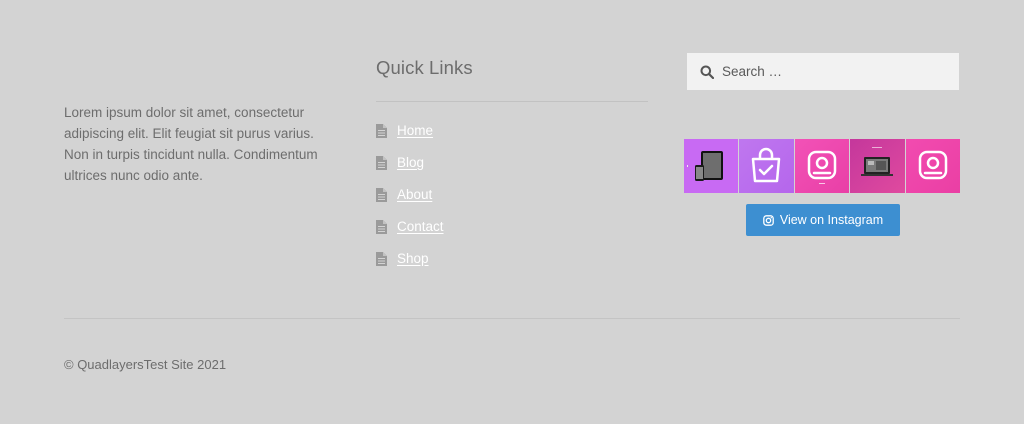 This screenshot has height=424, width=1024. I want to click on search-icon, so click(707, 72).